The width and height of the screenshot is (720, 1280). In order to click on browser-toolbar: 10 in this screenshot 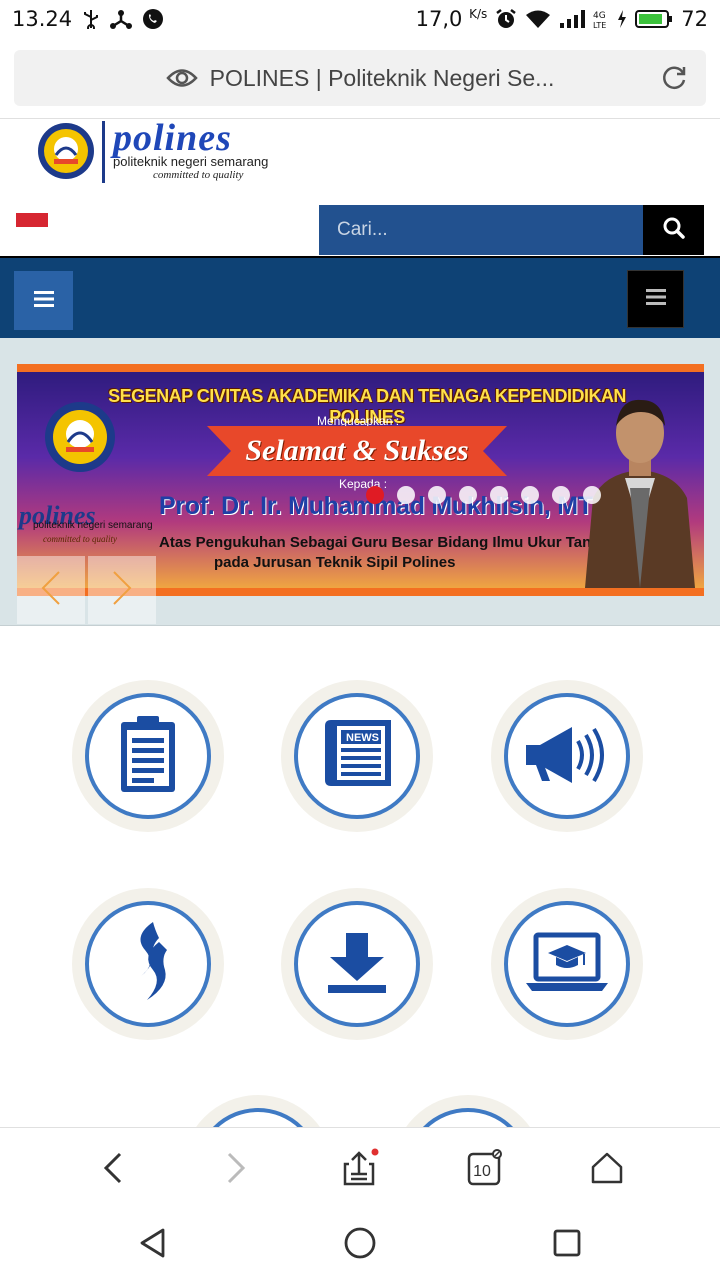, I will do `click(360, 1168)`.